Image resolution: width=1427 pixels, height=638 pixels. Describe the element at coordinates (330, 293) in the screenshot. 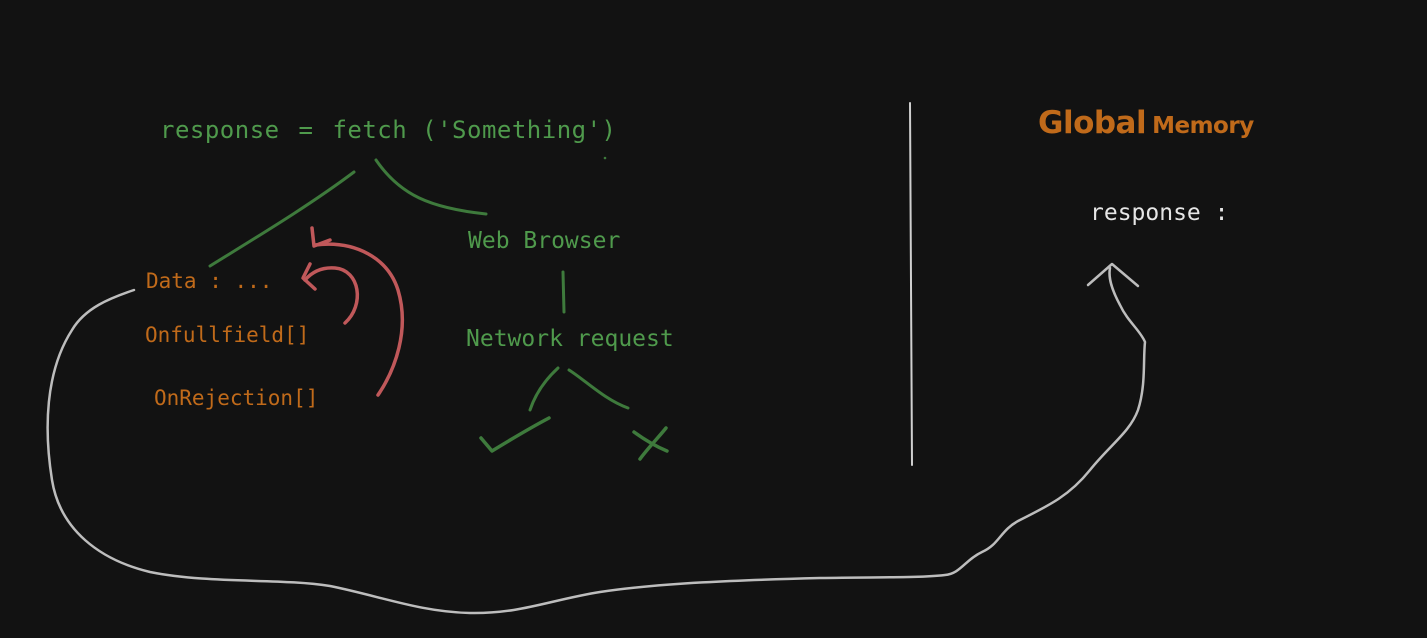

I see `arrow-onfulfilled-to-data` at that location.